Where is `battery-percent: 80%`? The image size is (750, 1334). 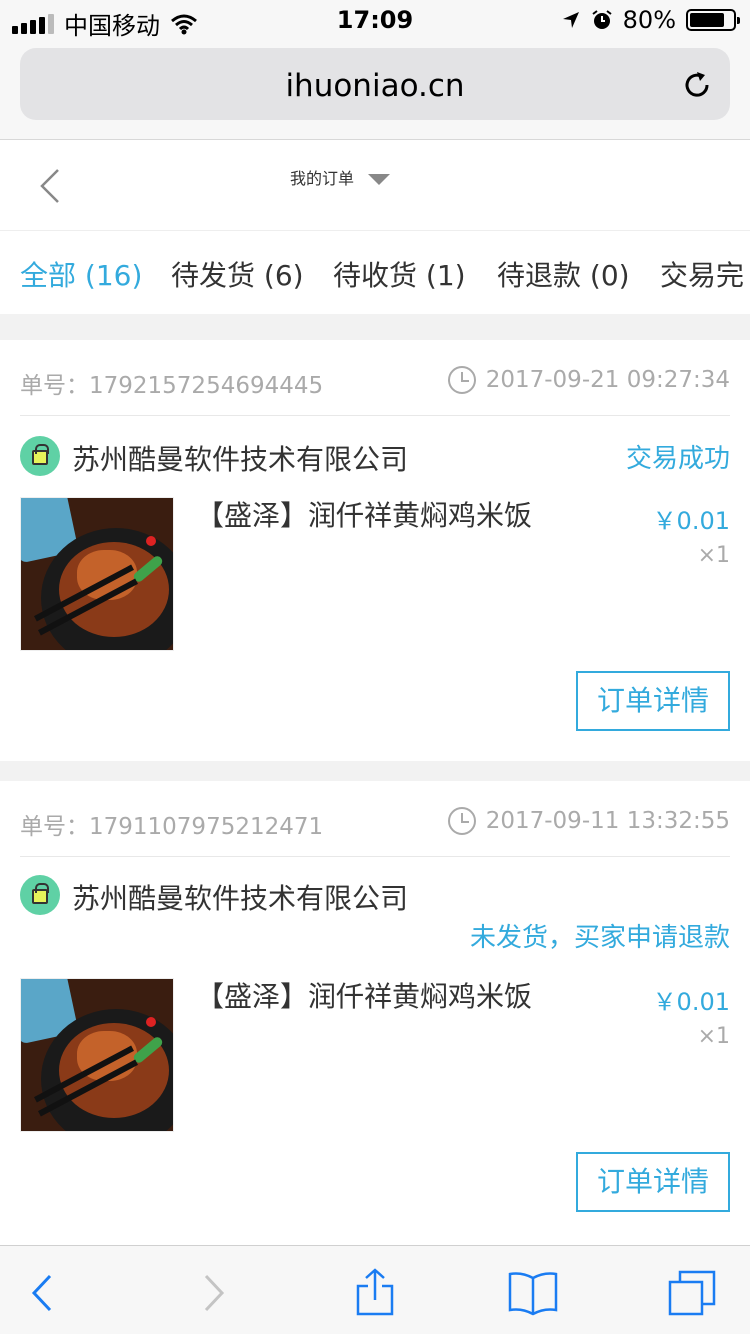
battery-percent: 80% is located at coordinates (649, 20).